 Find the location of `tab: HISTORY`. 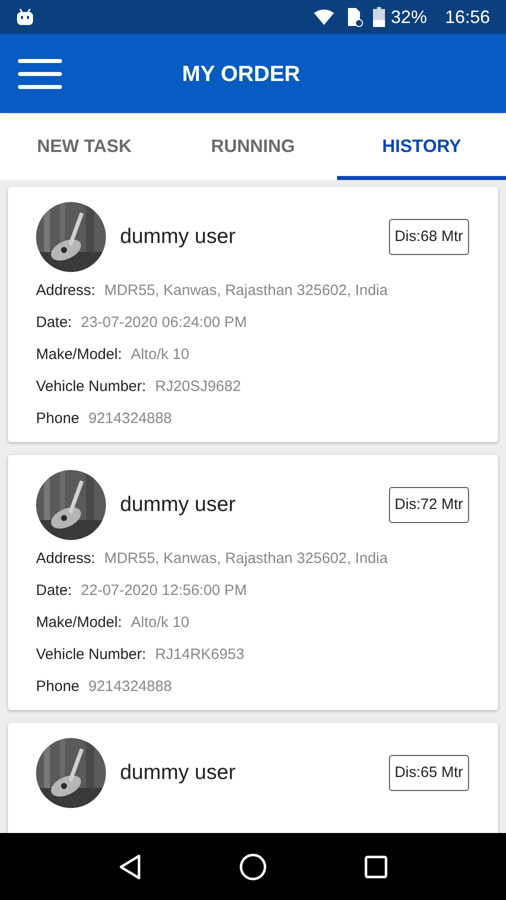

tab: HISTORY is located at coordinates (421, 146).